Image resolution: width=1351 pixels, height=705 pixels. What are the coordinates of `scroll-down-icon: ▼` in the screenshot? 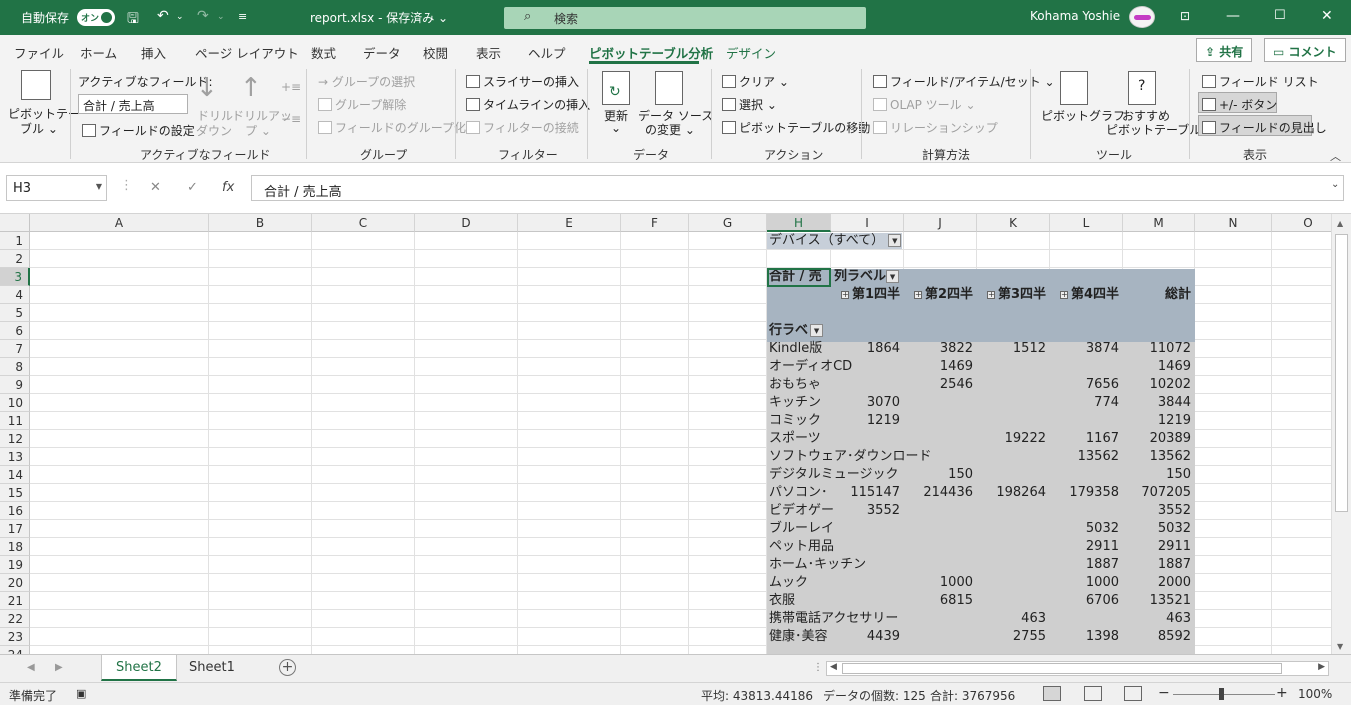 It's located at (1340, 646).